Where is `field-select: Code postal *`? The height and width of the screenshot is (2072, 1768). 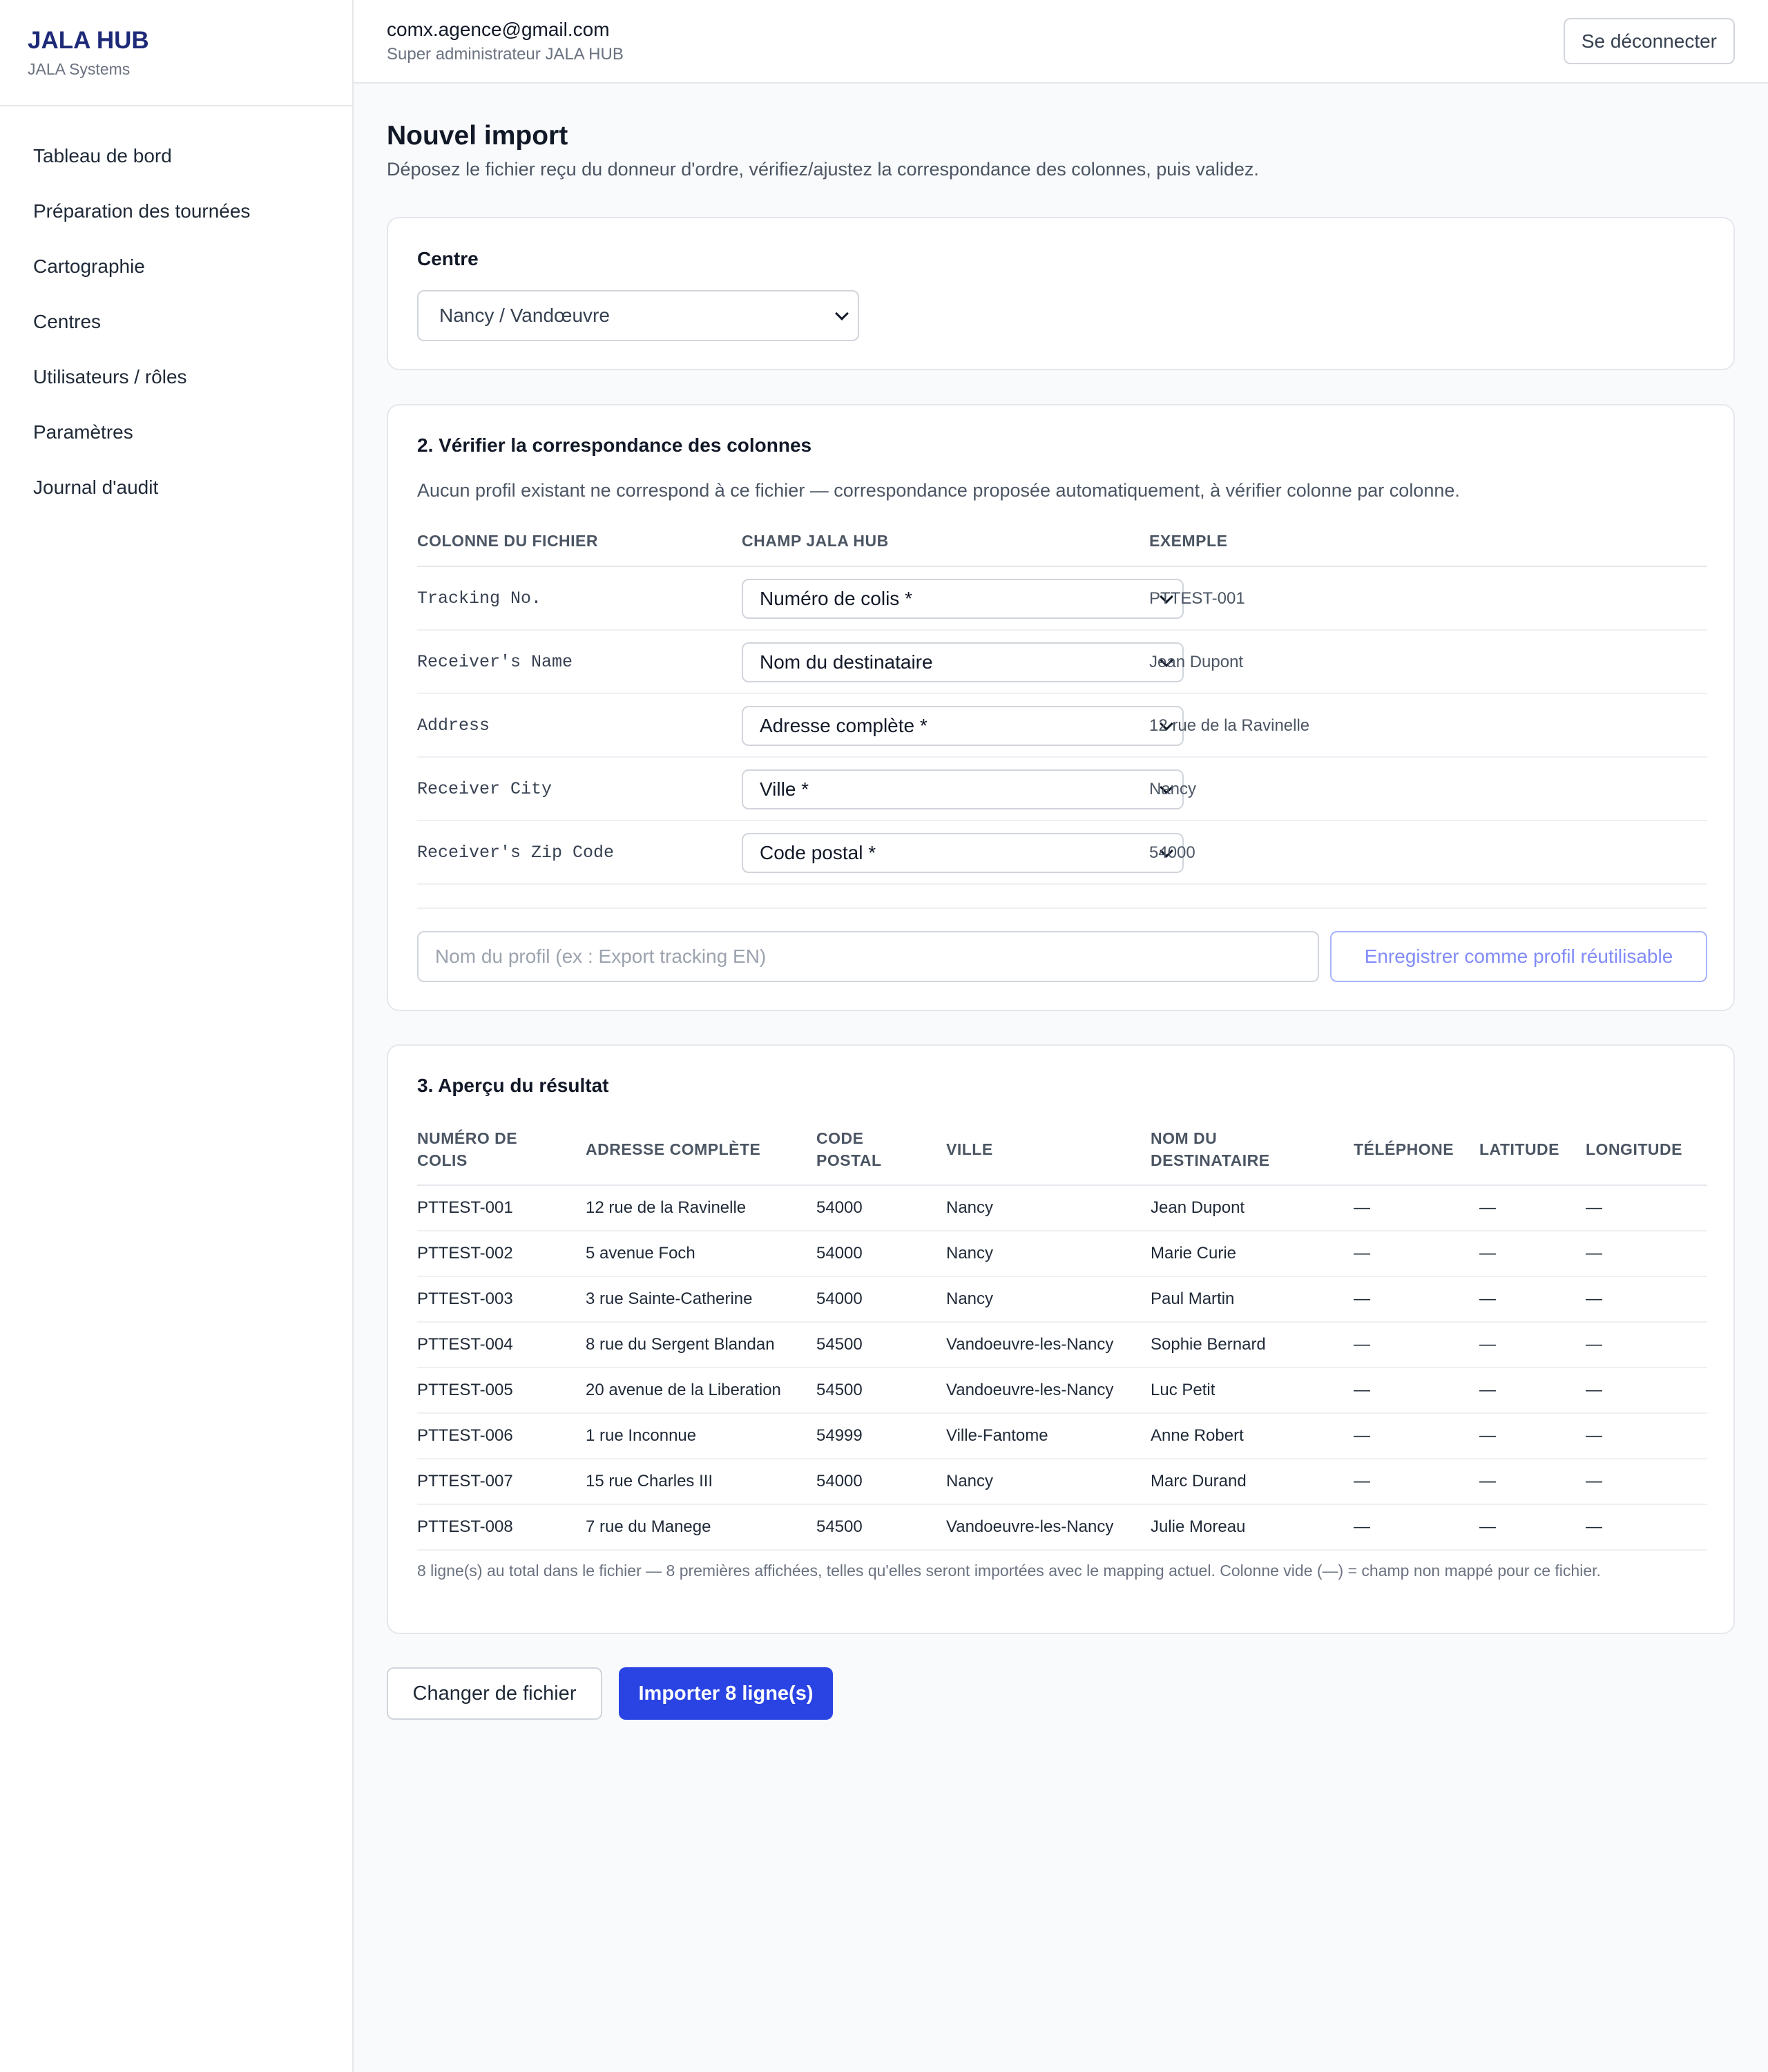 field-select: Code postal * is located at coordinates (963, 853).